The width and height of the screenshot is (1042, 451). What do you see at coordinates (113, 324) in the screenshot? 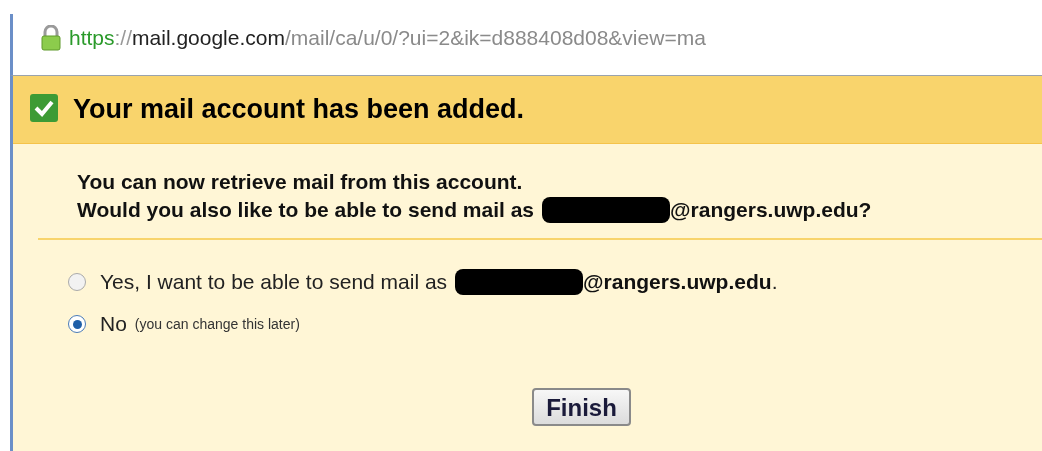
I see `option-label: No` at bounding box center [113, 324].